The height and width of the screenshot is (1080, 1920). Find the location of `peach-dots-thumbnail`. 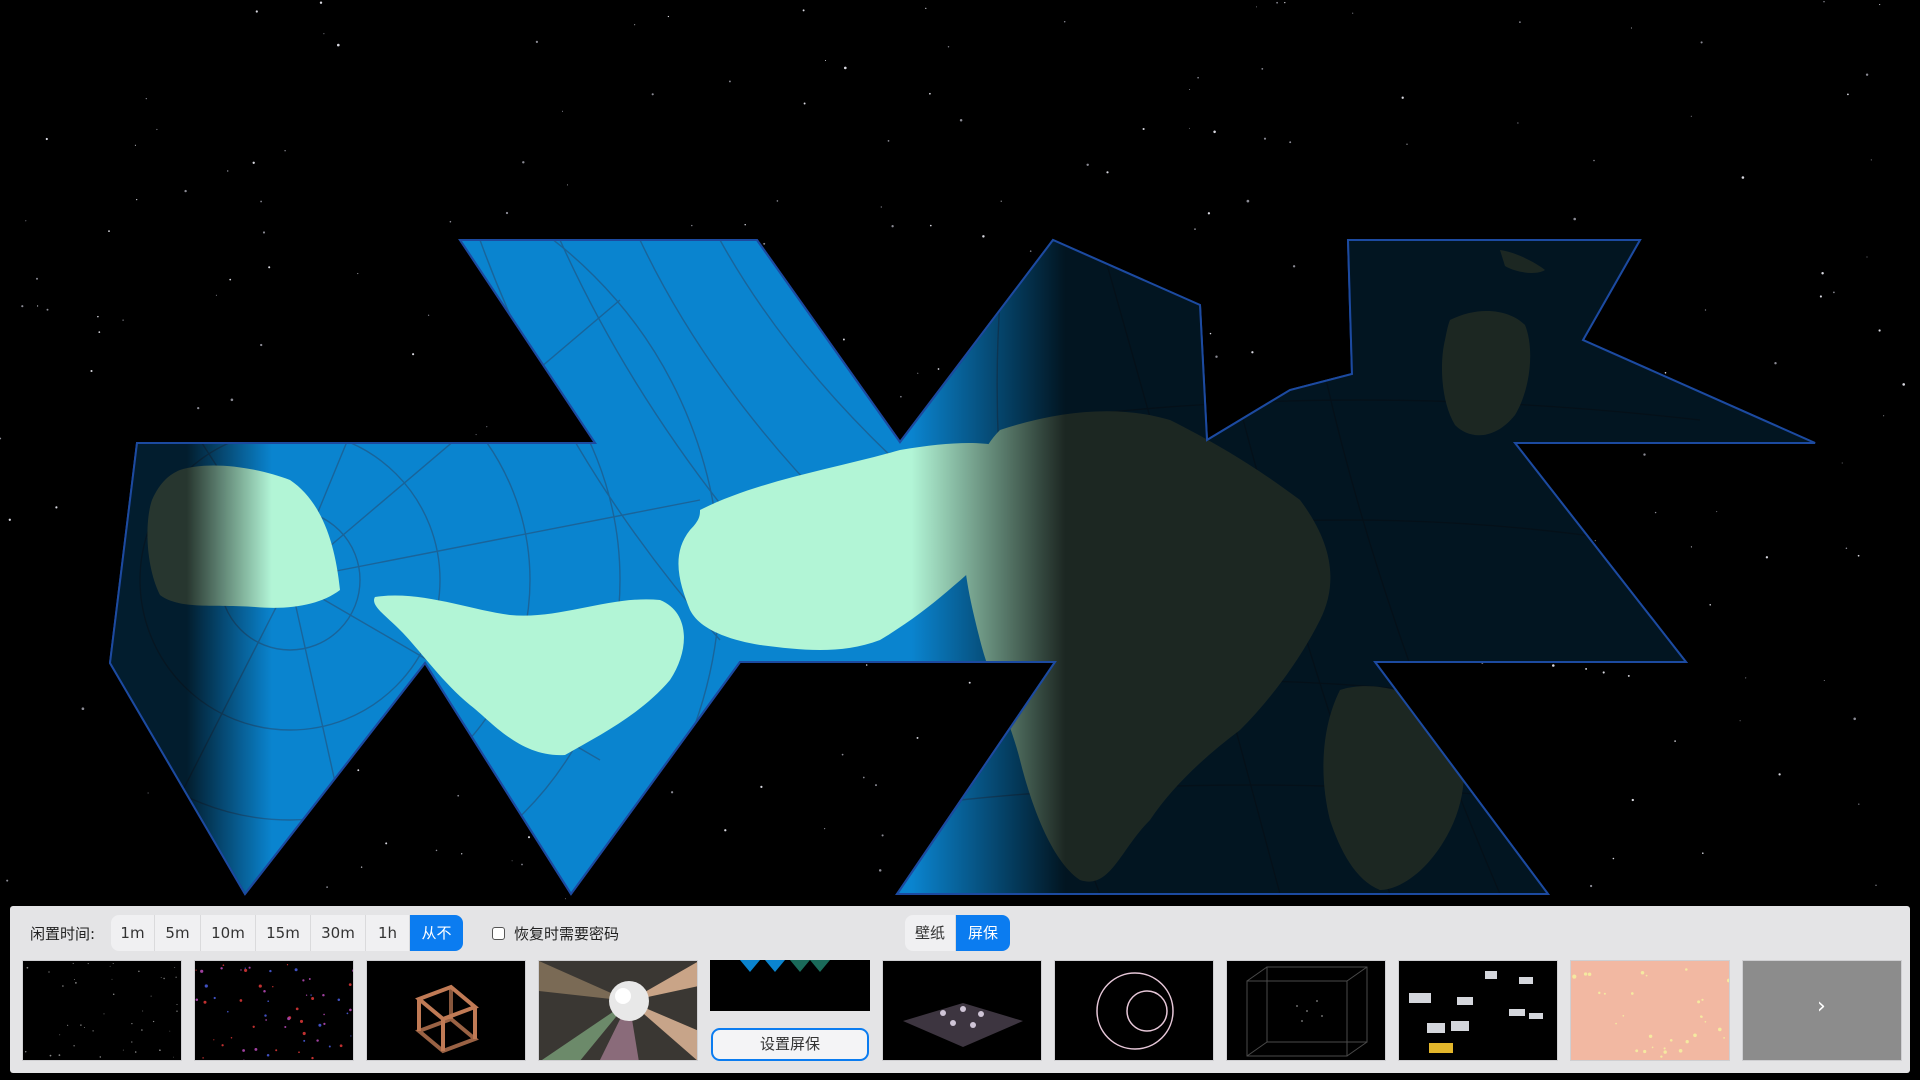

peach-dots-thumbnail is located at coordinates (1650, 1010).